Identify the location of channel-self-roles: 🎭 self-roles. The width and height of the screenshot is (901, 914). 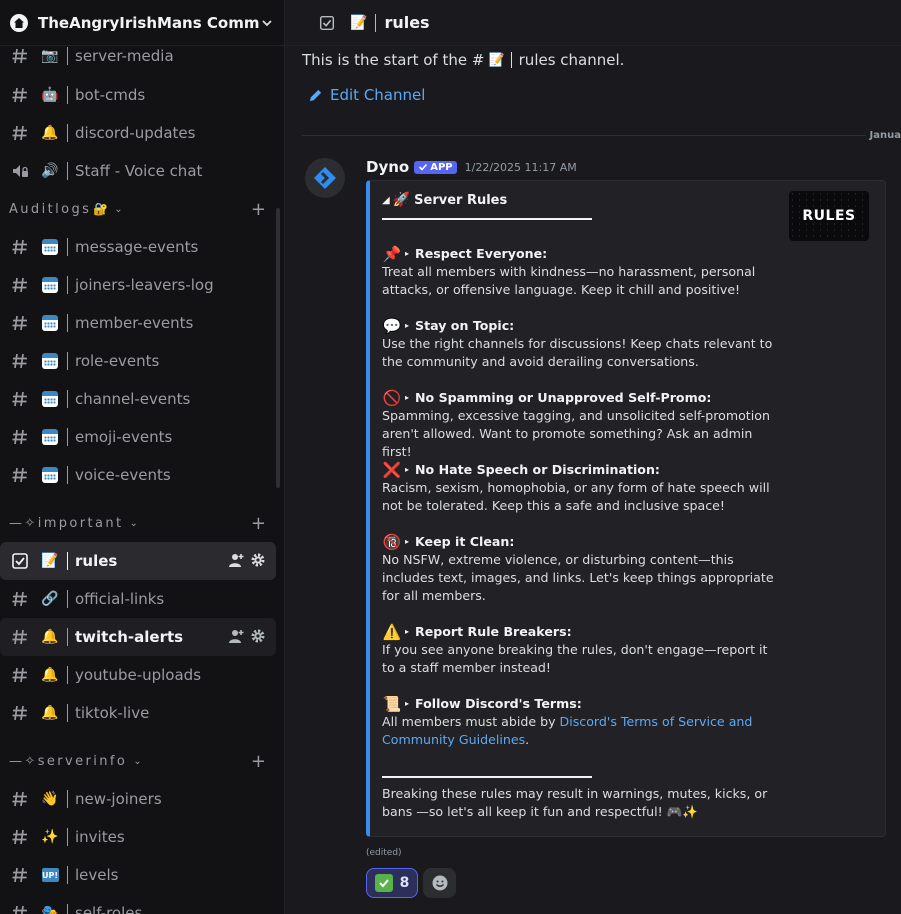
(138, 904).